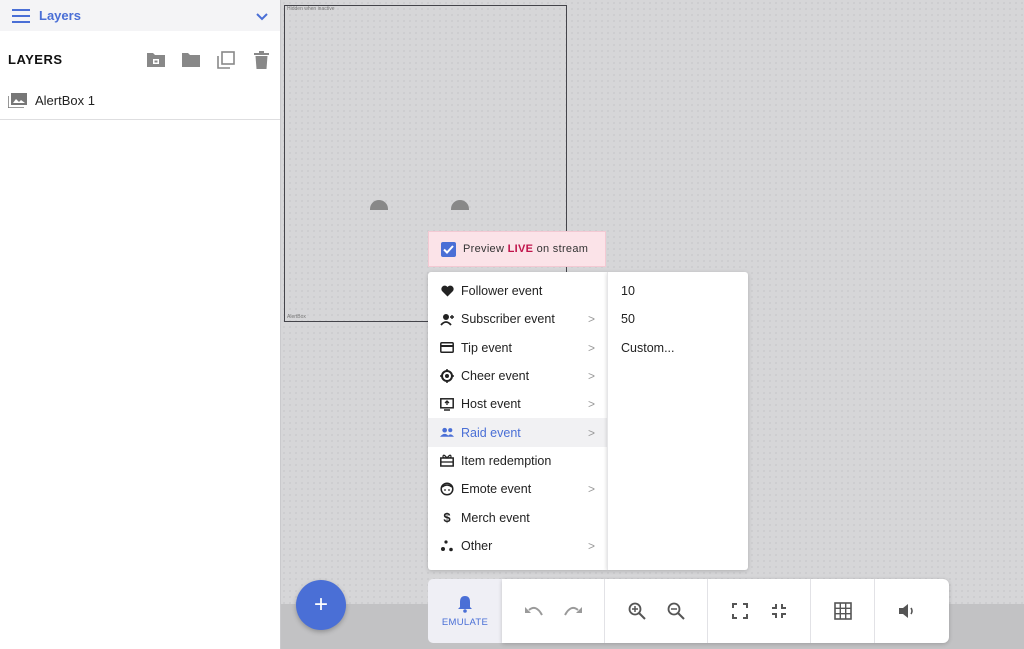 This screenshot has width=1024, height=649. I want to click on dollar-icon: $, so click(447, 518).